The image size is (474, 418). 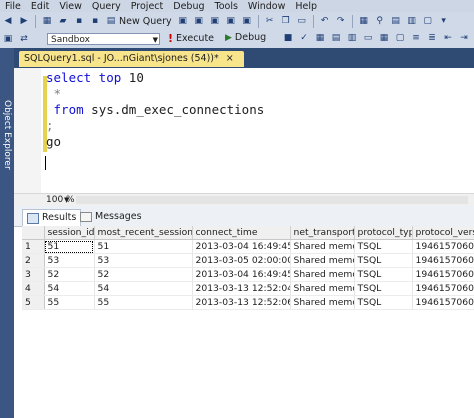 What do you see at coordinates (33, 260) in the screenshot?
I see `row-number: 2` at bounding box center [33, 260].